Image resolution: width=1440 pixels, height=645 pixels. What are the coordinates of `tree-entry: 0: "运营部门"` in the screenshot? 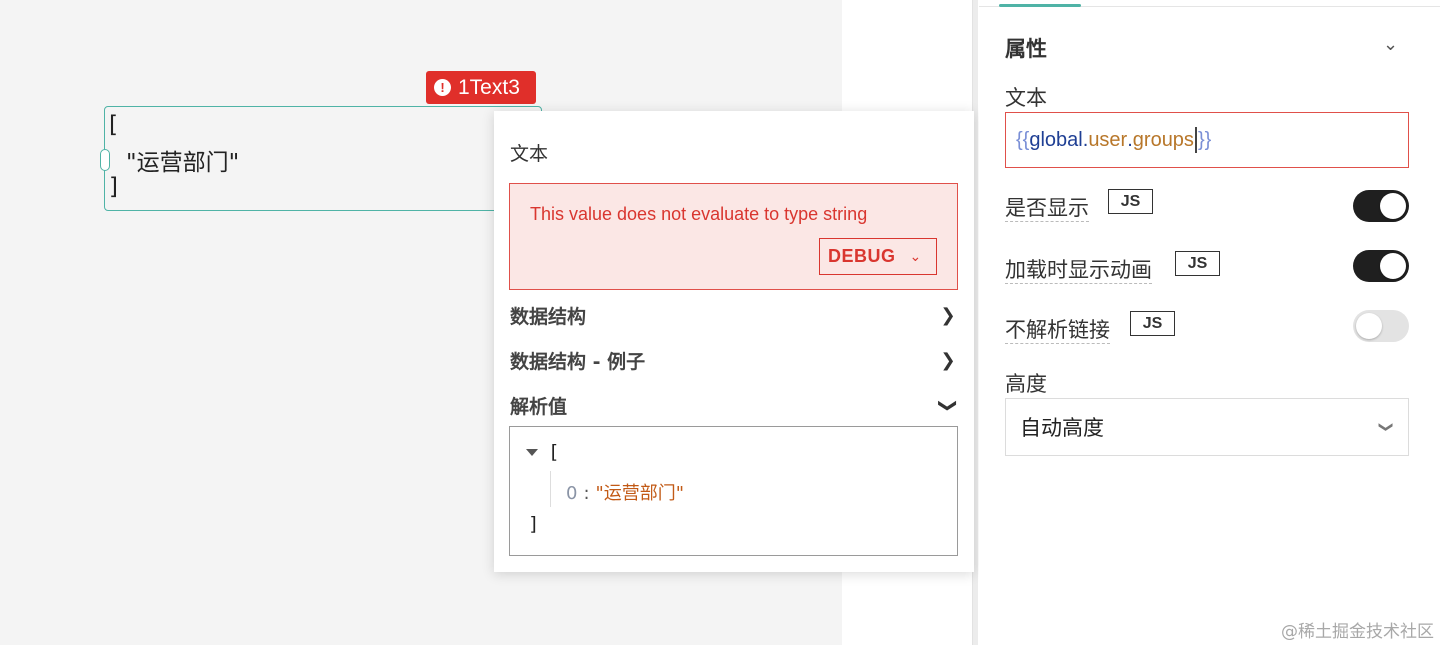 It's located at (625, 492).